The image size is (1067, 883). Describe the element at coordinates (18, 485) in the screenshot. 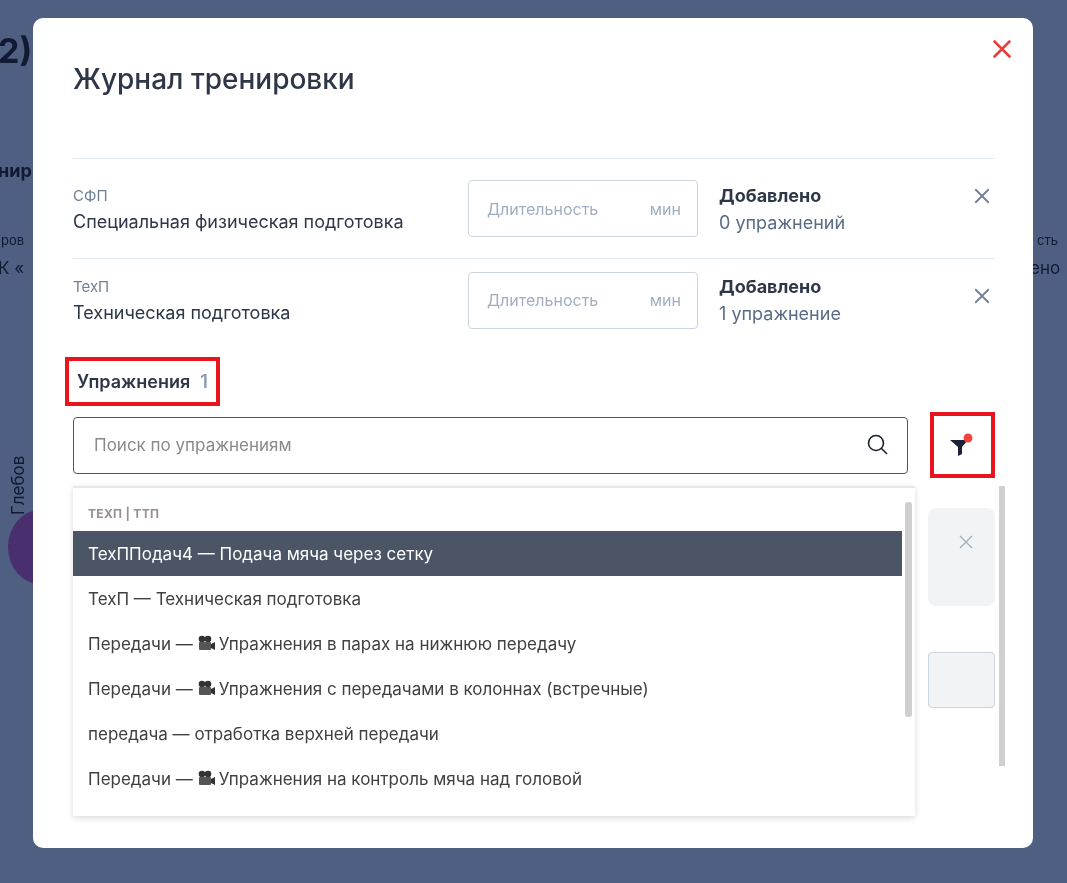

I see `background-text: Глебов` at that location.